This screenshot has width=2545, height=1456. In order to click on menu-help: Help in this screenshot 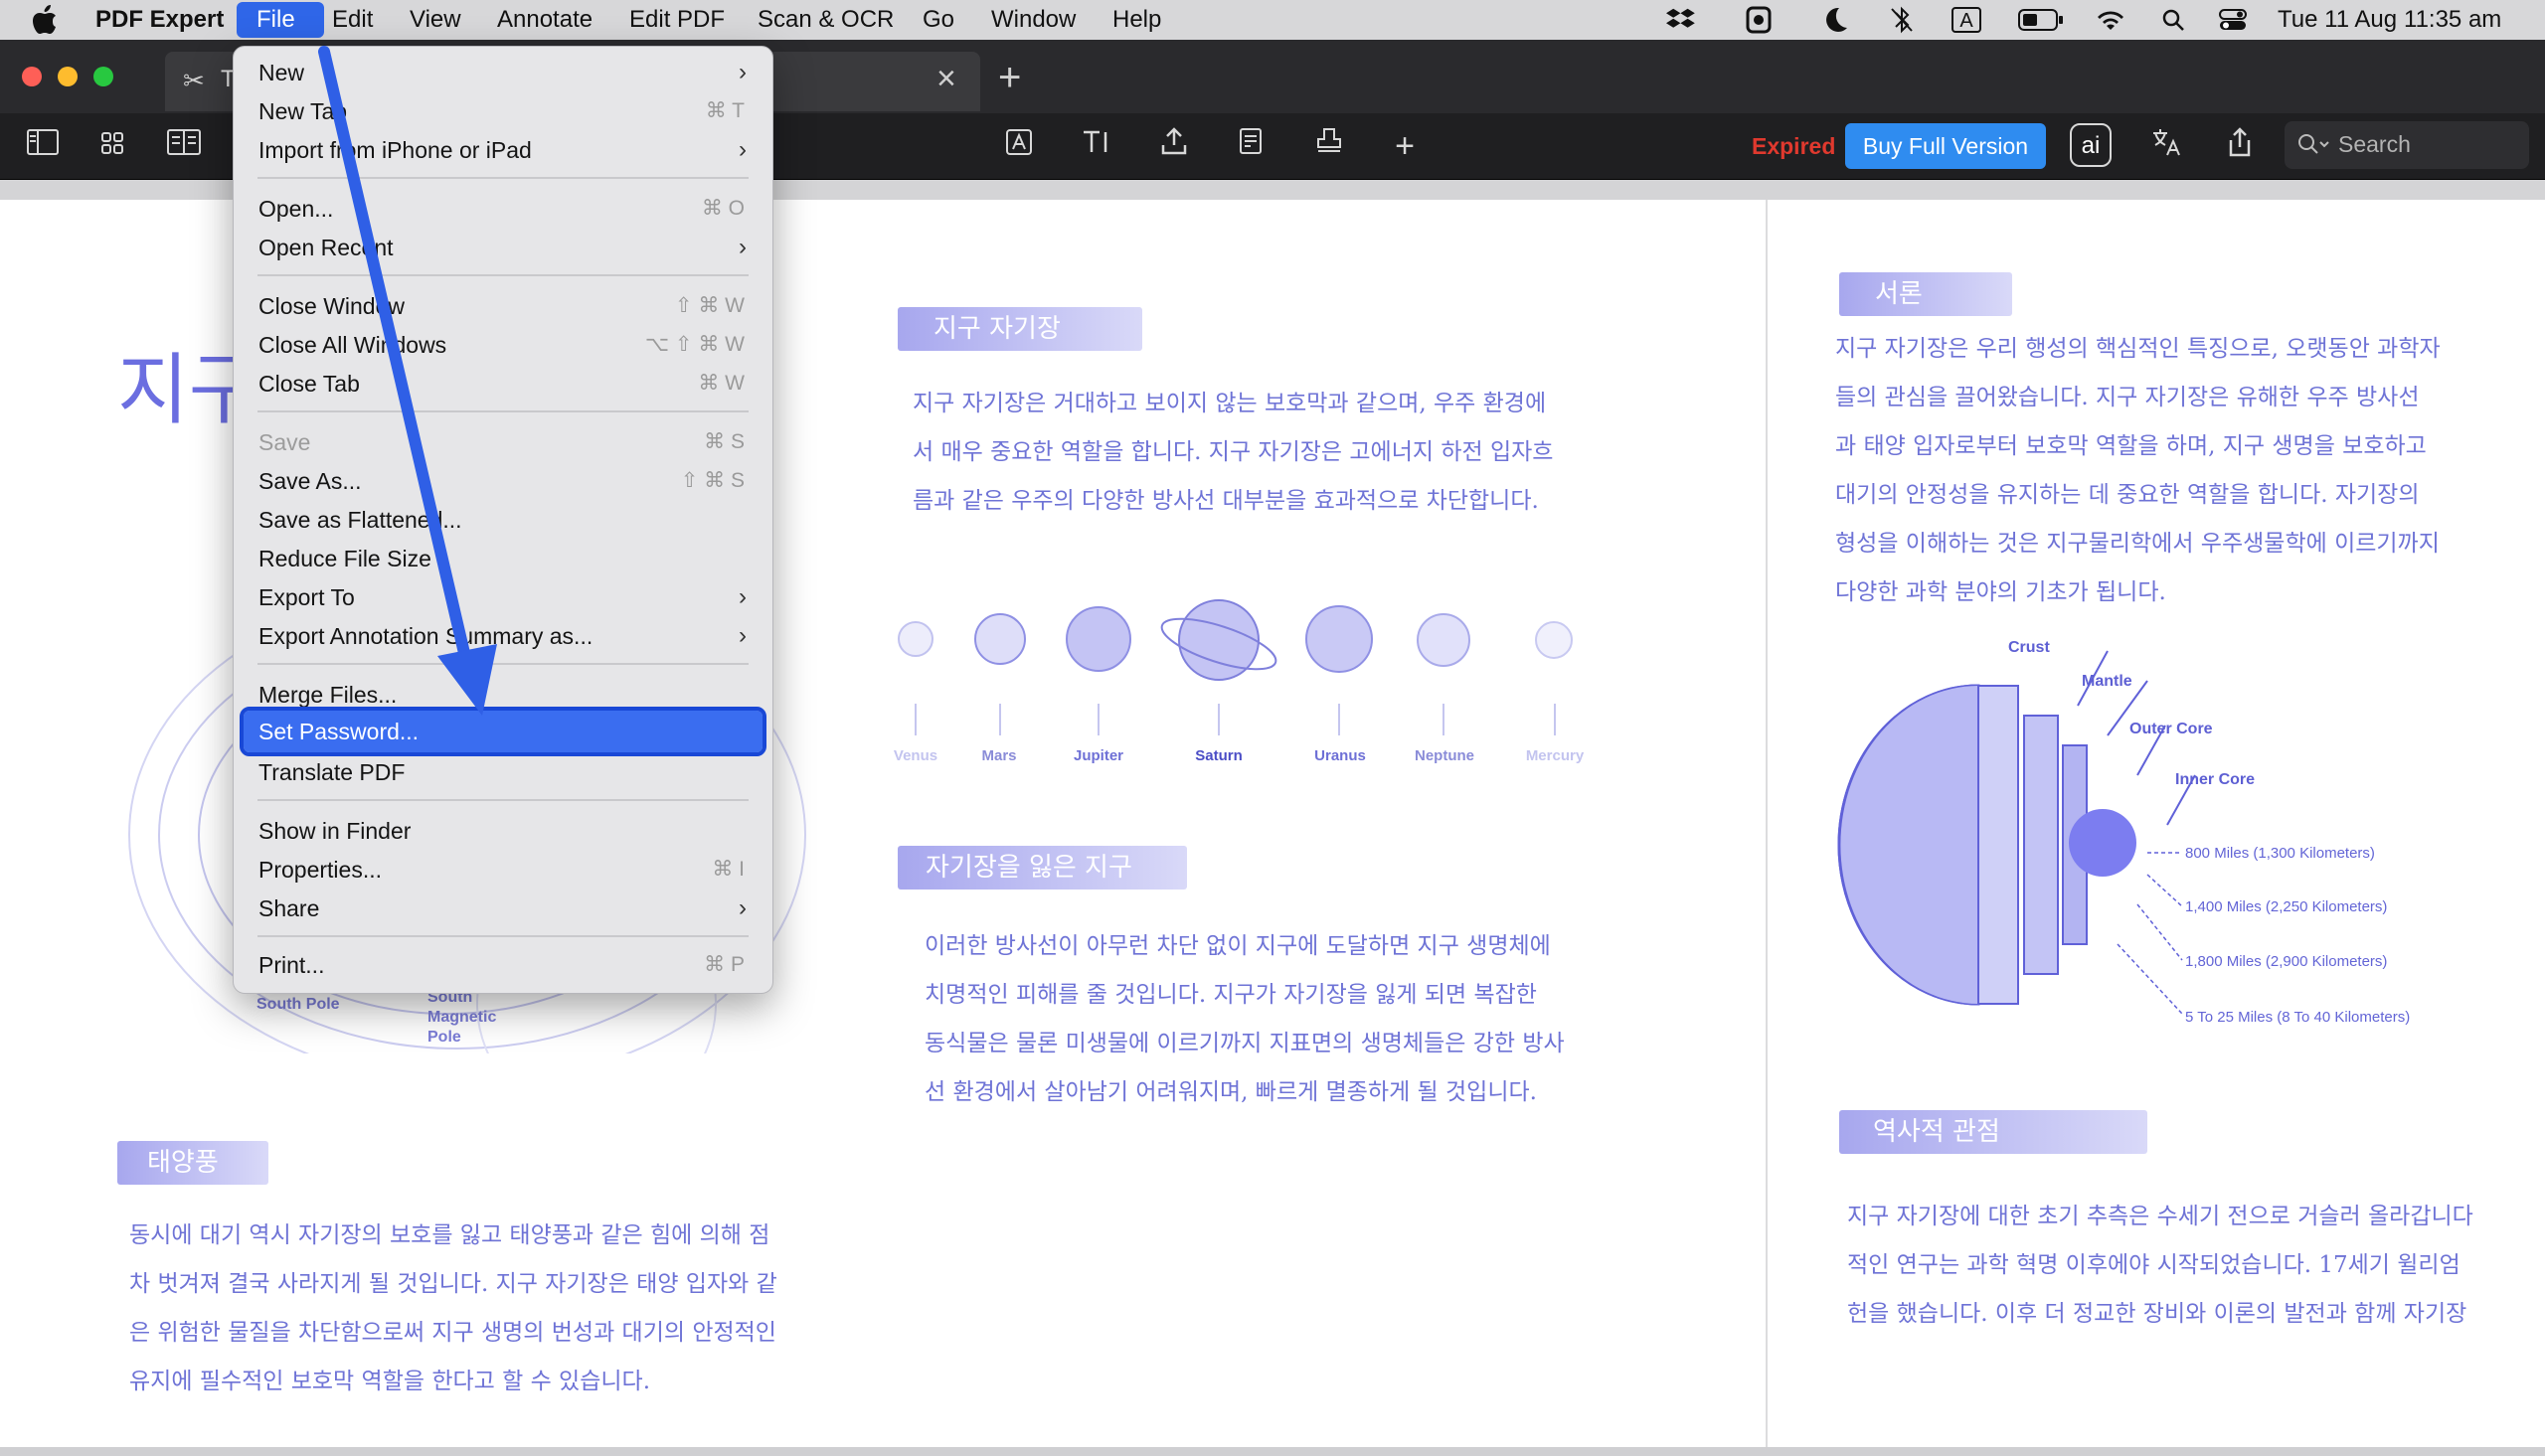, I will do `click(1136, 20)`.